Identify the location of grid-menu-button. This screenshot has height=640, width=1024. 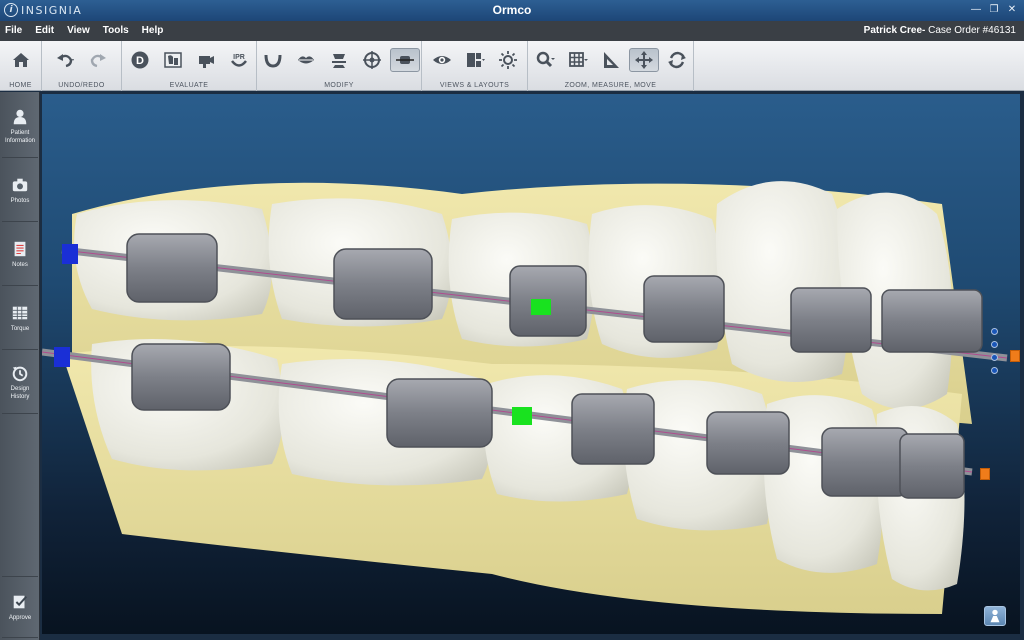
(578, 60).